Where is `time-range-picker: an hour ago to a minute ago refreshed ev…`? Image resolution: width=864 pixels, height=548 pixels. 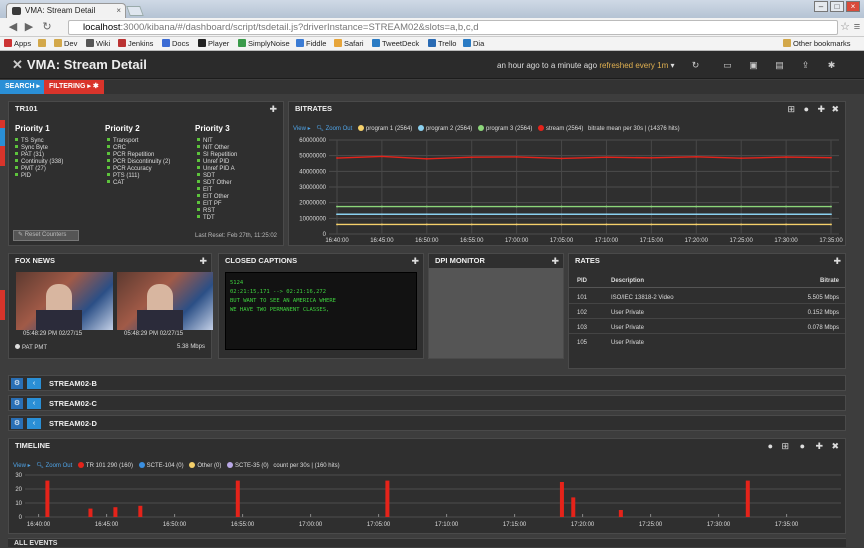 time-range-picker: an hour ago to a minute ago refreshed ev… is located at coordinates (585, 65).